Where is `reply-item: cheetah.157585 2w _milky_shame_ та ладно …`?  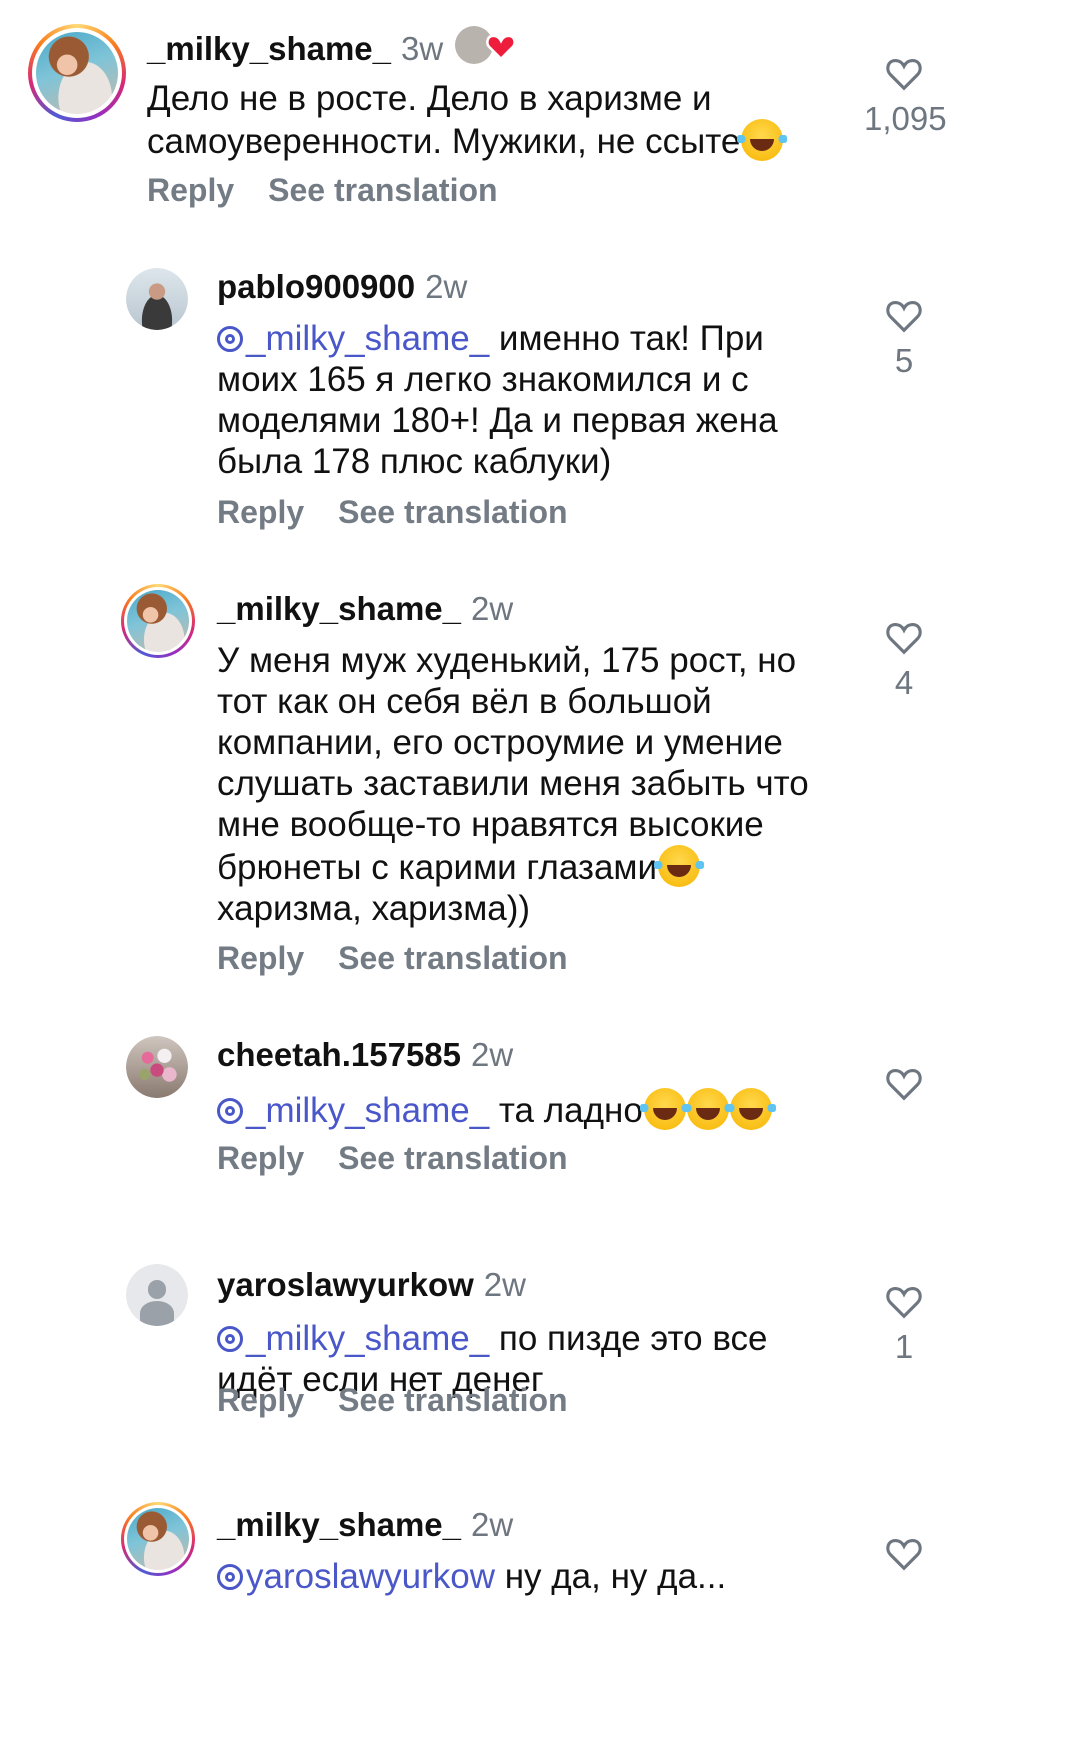
reply-item: cheetah.157585 2w _milky_shame_ та ладно … is located at coordinates (540, 1135).